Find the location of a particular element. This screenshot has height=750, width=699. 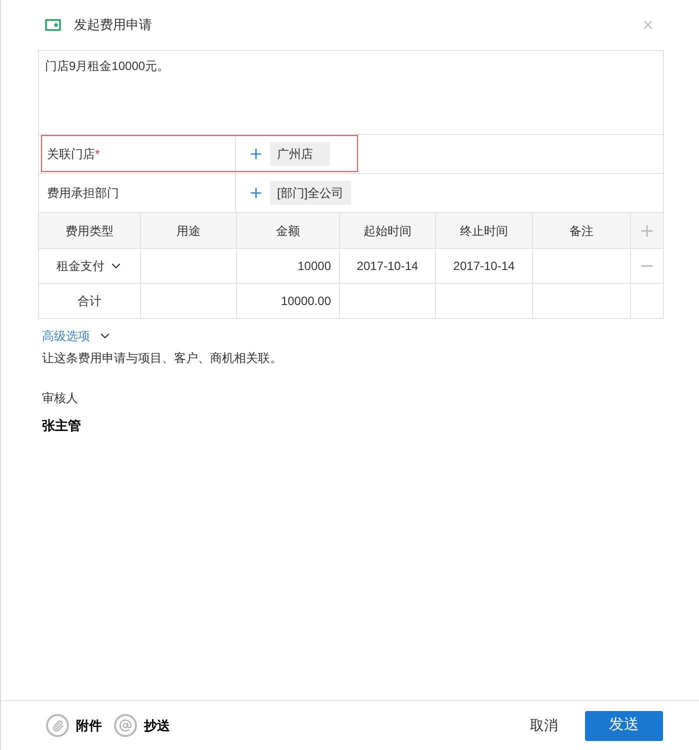

description-field: 门店9月租金10000元。 is located at coordinates (351, 92).